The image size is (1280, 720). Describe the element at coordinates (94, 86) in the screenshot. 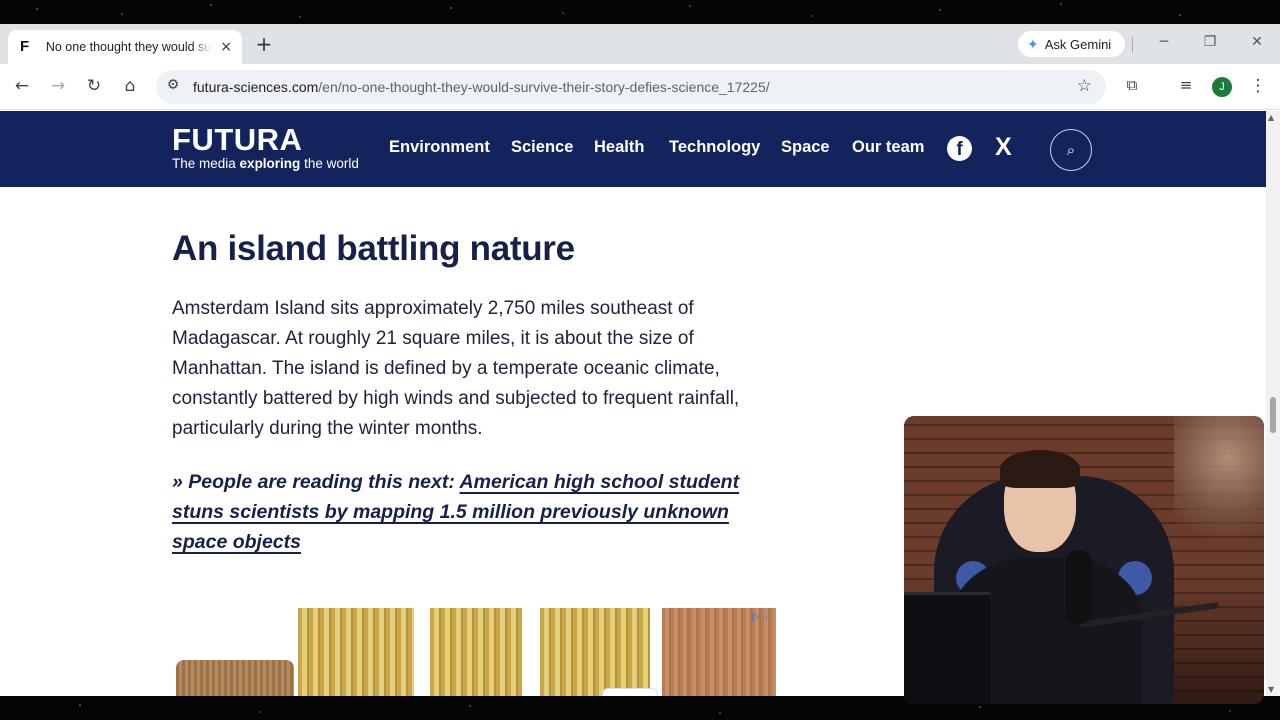

I see `reload-icon: ↻` at that location.